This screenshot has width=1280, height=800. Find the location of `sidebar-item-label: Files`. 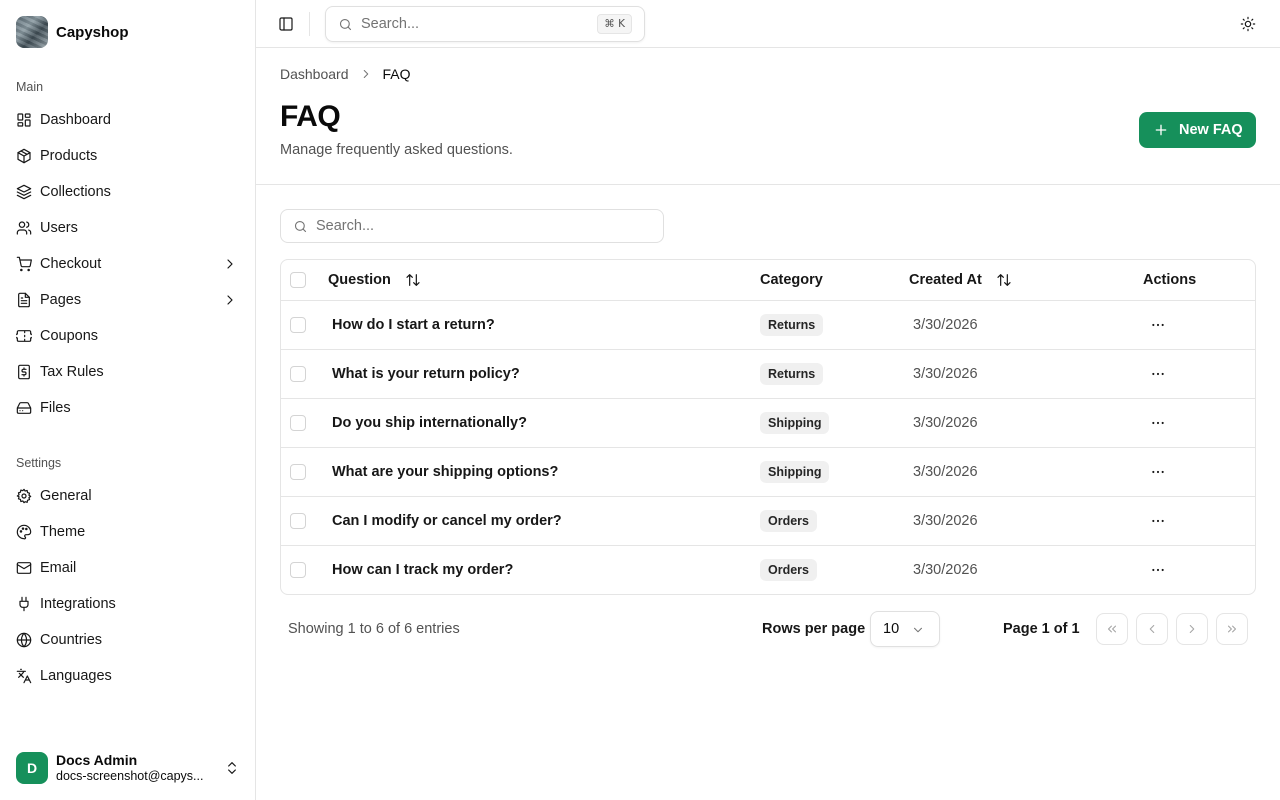

sidebar-item-label: Files is located at coordinates (55, 408).